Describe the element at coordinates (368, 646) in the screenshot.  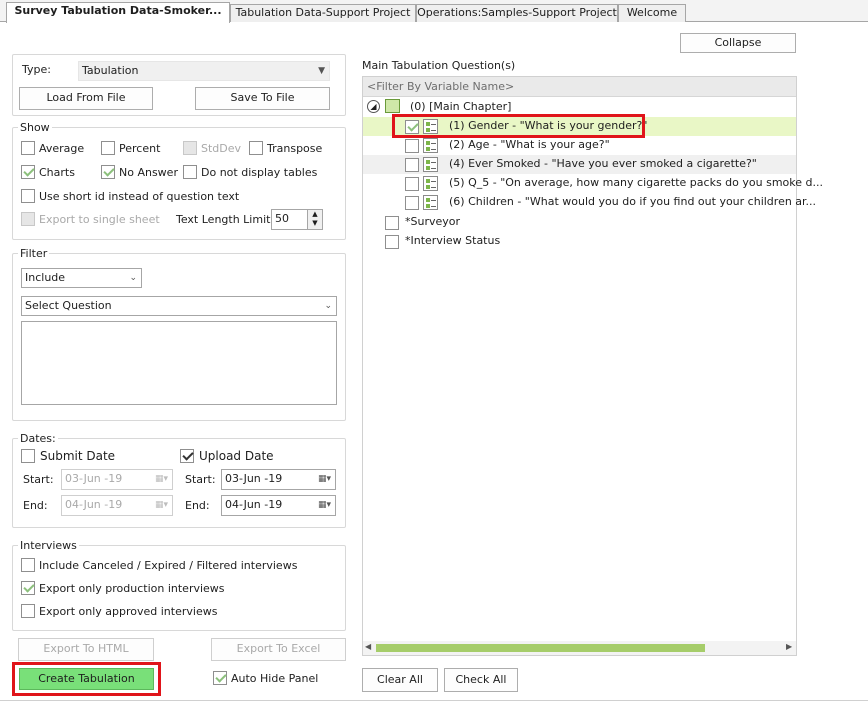
I see `scroll-left-icon: ◀` at that location.